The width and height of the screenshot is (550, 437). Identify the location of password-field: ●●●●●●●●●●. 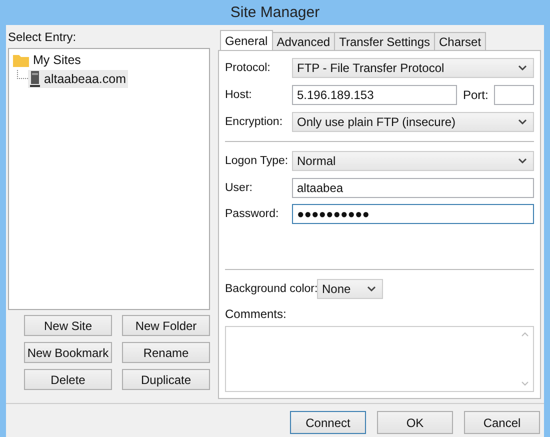
(413, 214).